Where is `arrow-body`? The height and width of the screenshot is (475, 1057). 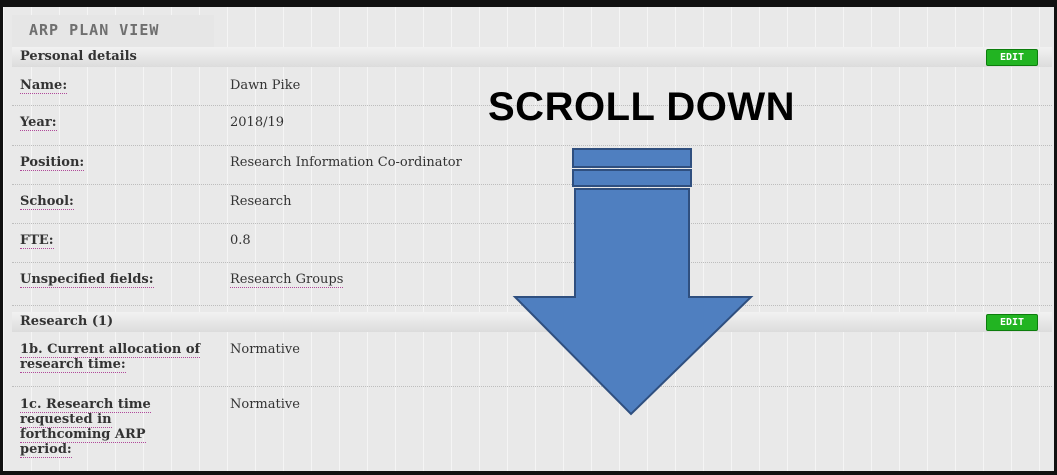 arrow-body is located at coordinates (633, 302).